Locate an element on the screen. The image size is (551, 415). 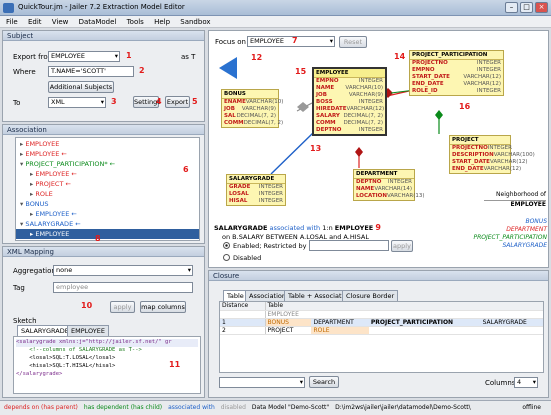
callout-2: 2 is located at coordinates (142, 70).